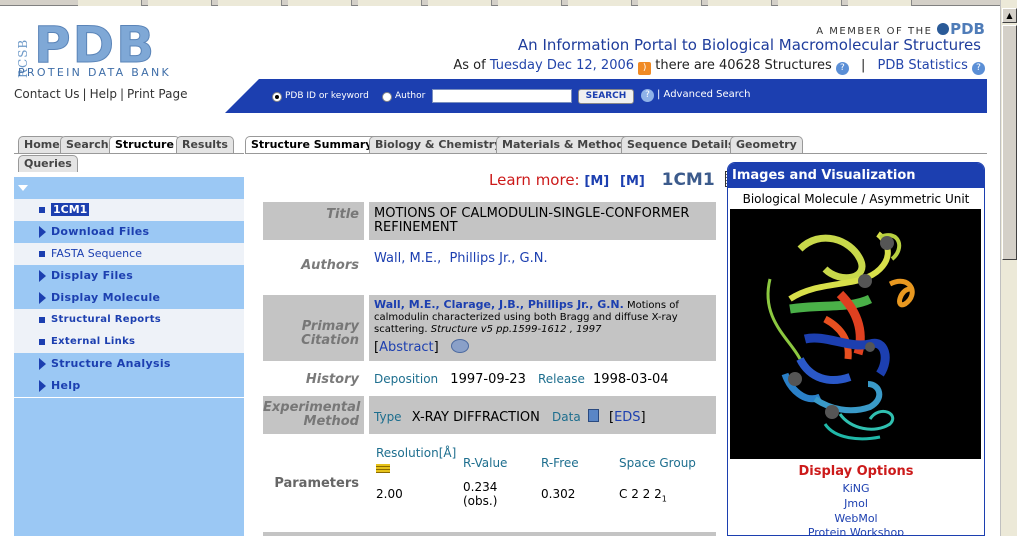 The image size is (1017, 536). Describe the element at coordinates (205, 144) in the screenshot. I see `tab-results: Results` at that location.